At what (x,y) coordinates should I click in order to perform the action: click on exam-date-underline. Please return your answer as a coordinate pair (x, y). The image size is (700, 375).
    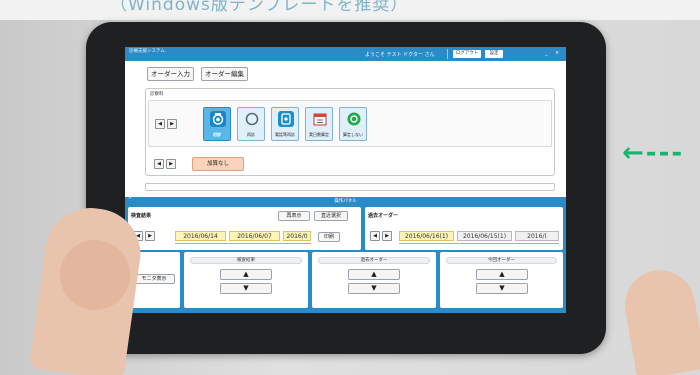
    Looking at the image, I should click on (243, 243).